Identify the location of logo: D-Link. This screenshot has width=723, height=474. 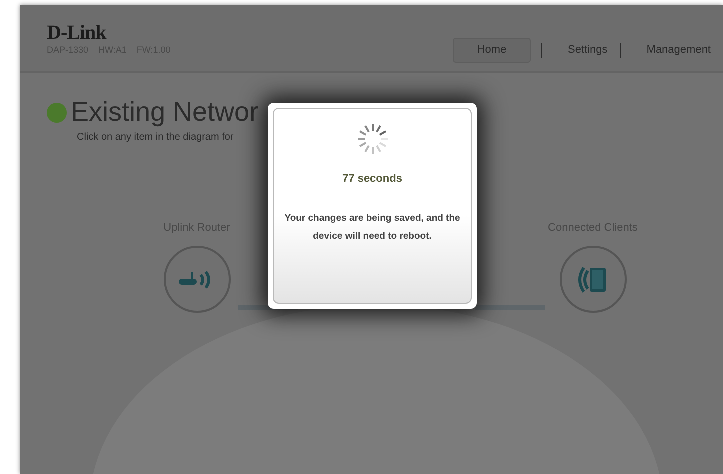
(77, 33).